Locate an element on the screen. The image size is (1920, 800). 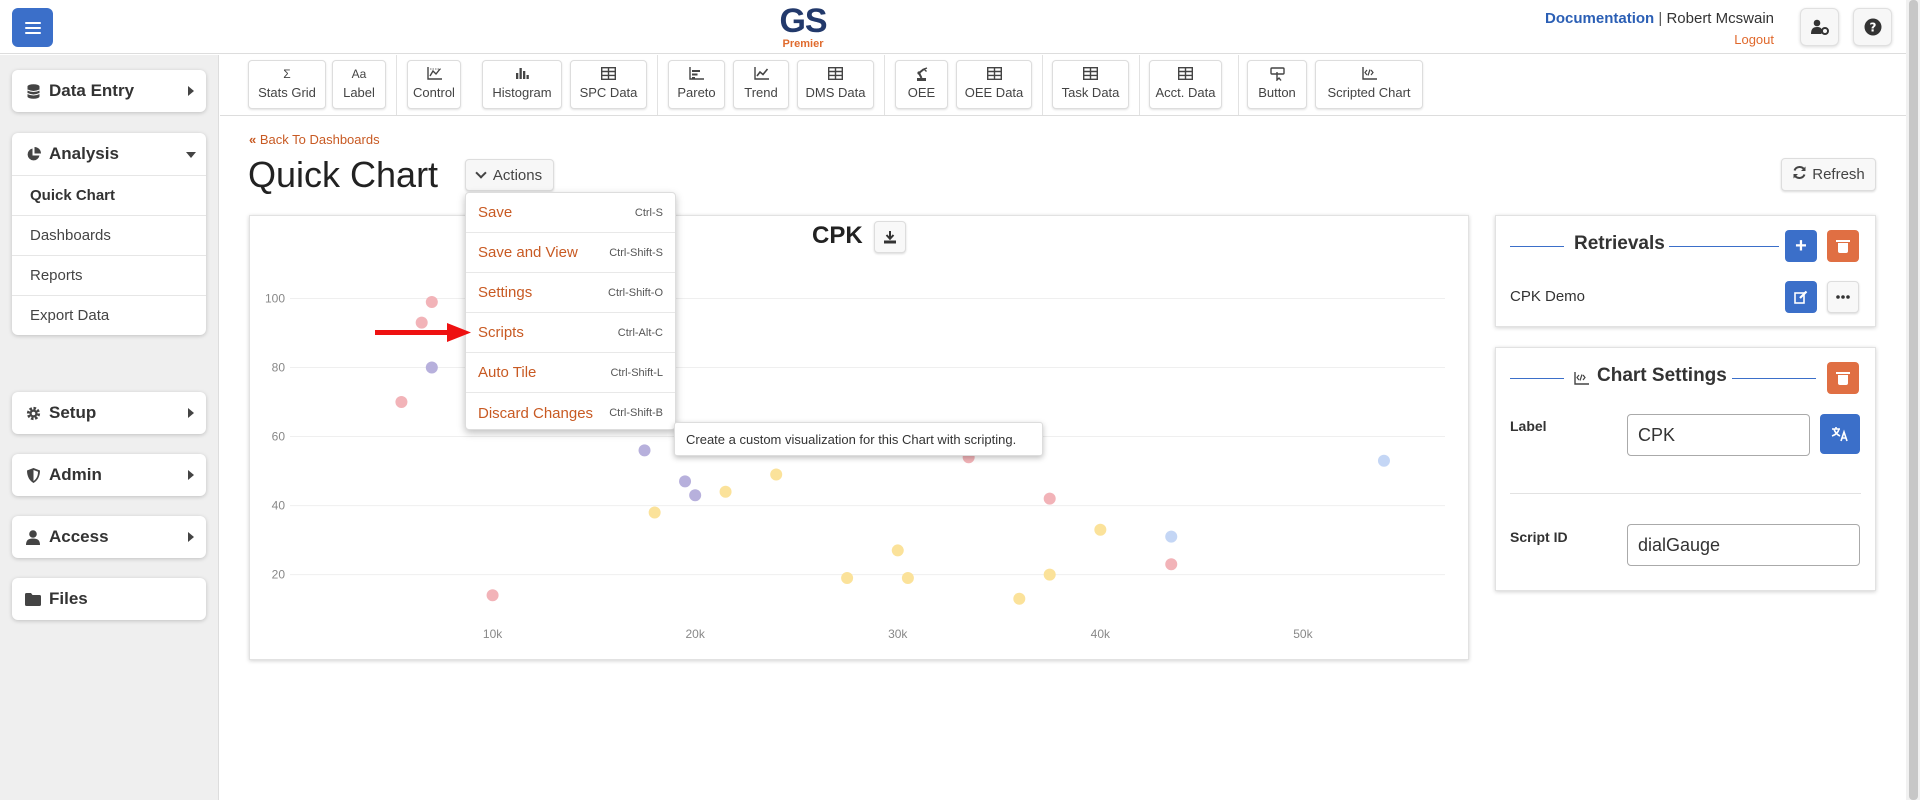
sidebar-item-dashboards: Dashboards is located at coordinates (109, 235).